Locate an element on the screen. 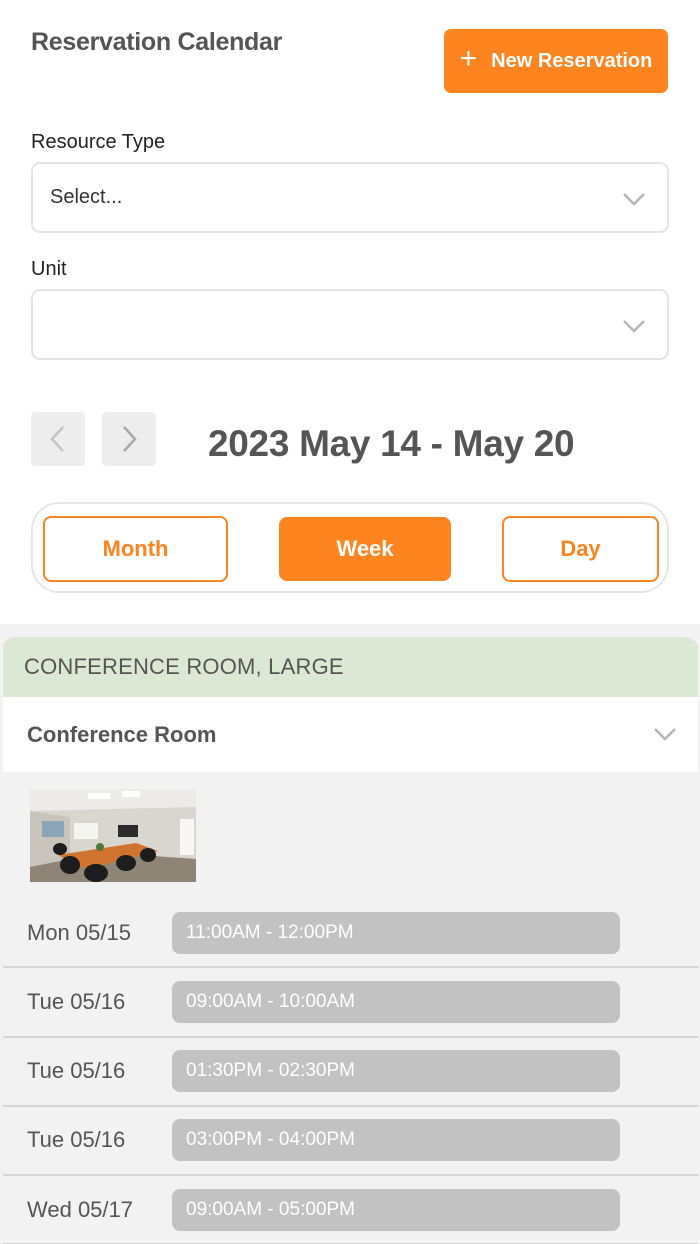 The image size is (700, 1244). week-view-button: Week is located at coordinates (365, 549).